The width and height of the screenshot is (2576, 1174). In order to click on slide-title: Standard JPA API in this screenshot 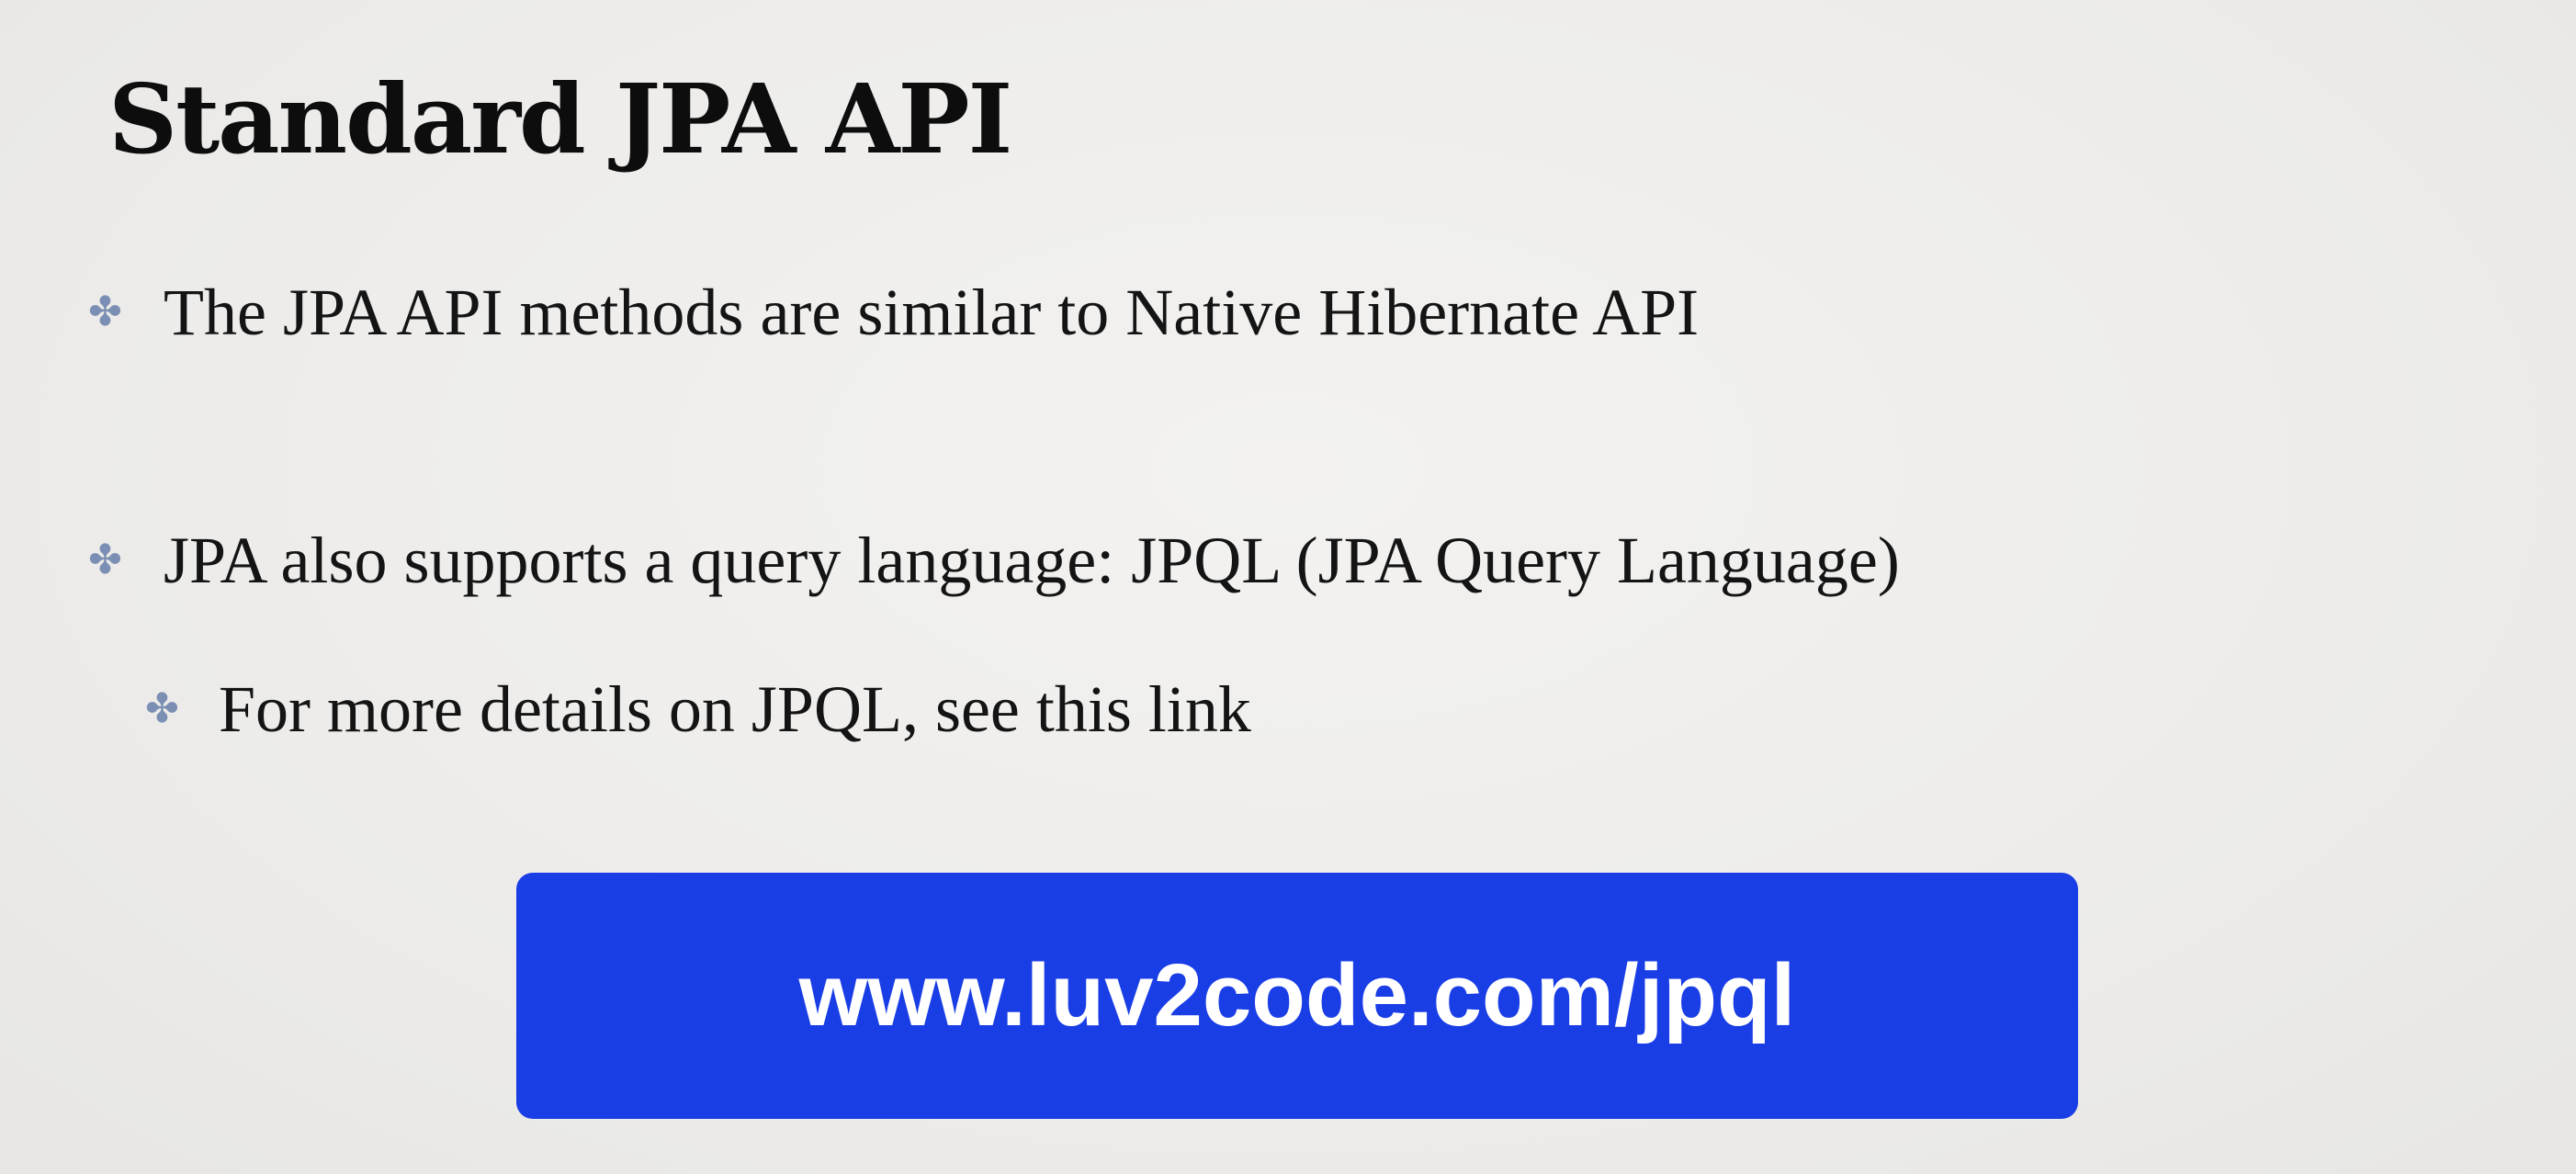, I will do `click(560, 119)`.